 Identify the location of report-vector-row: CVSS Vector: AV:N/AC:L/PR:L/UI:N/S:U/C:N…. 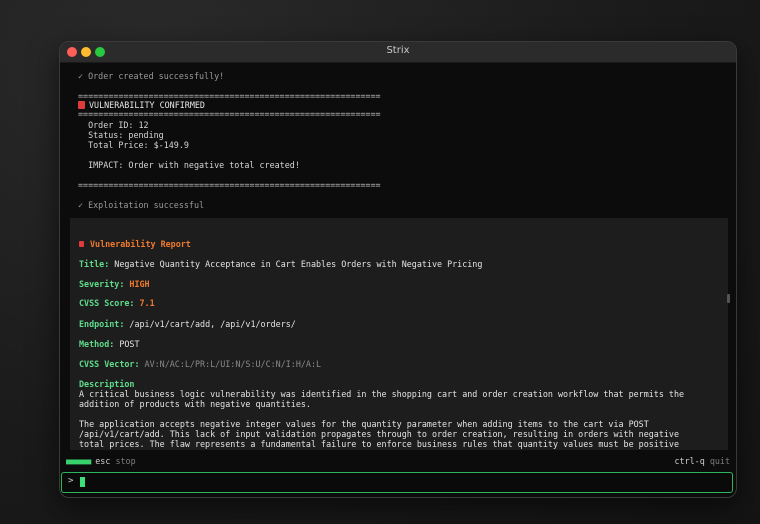
(200, 364).